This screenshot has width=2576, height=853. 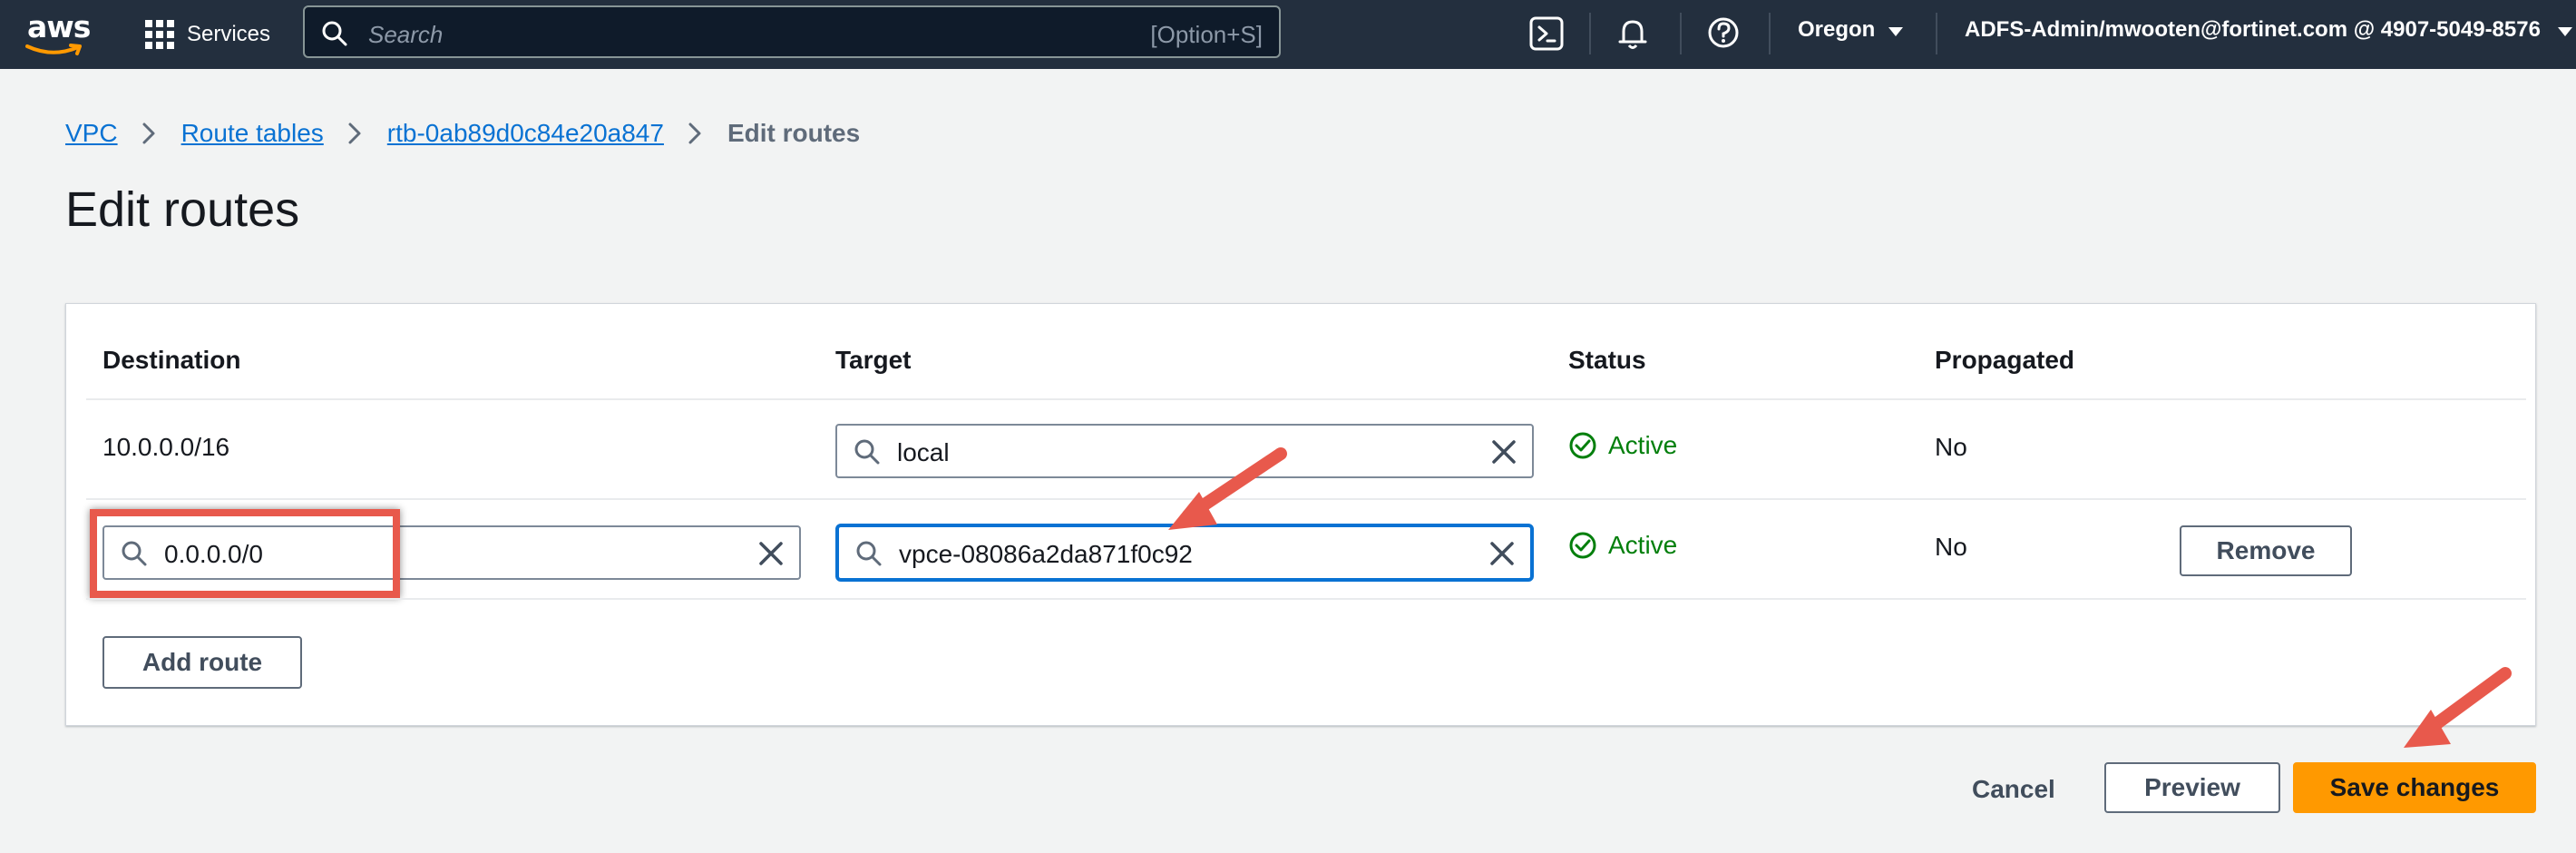 I want to click on help-icon, so click(x=1725, y=34).